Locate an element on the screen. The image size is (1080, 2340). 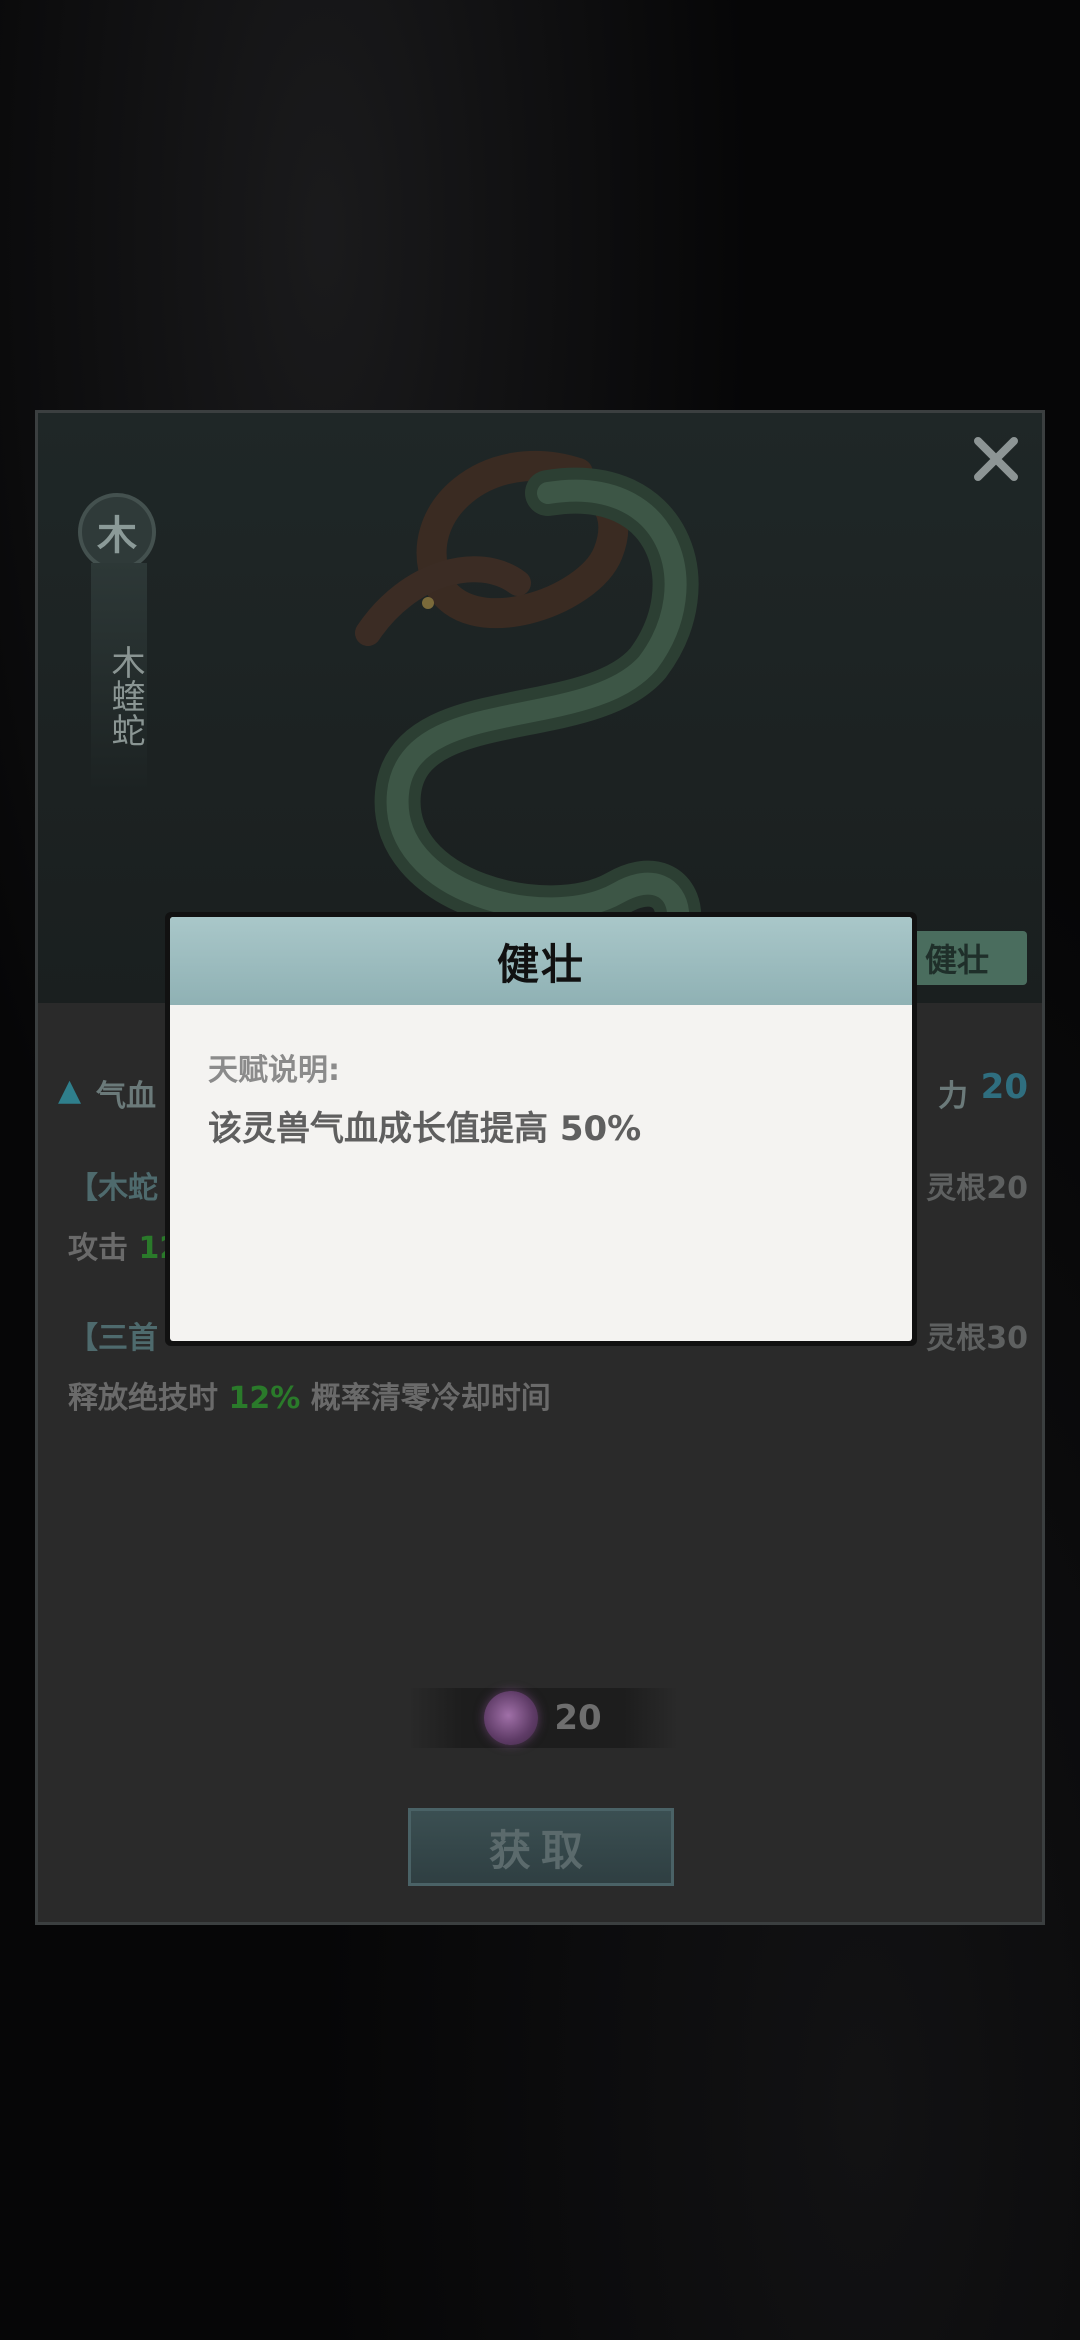
talent-popup-body: 健壮 天赋说明: 该灵兽气血成长值提高 50% is located at coordinates (541, 1129).